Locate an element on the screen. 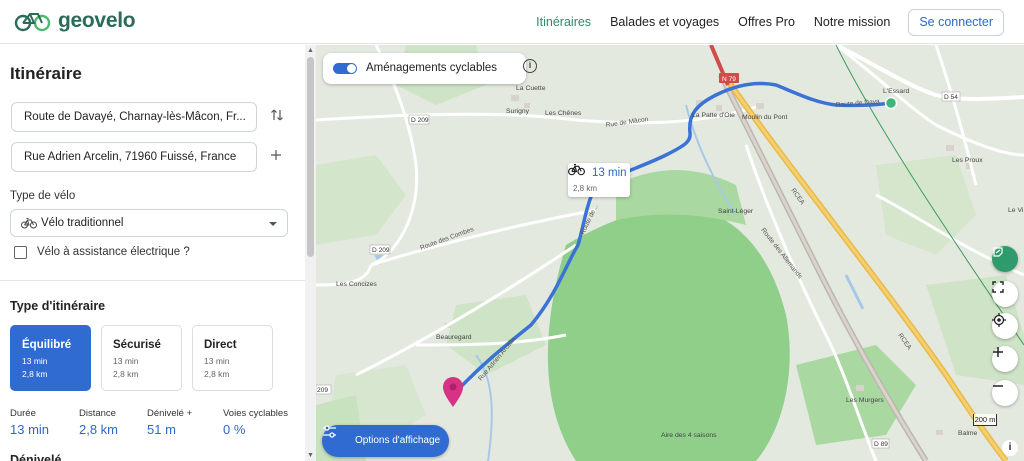 The image size is (1024, 461). place-label: Beauregard is located at coordinates (454, 337).